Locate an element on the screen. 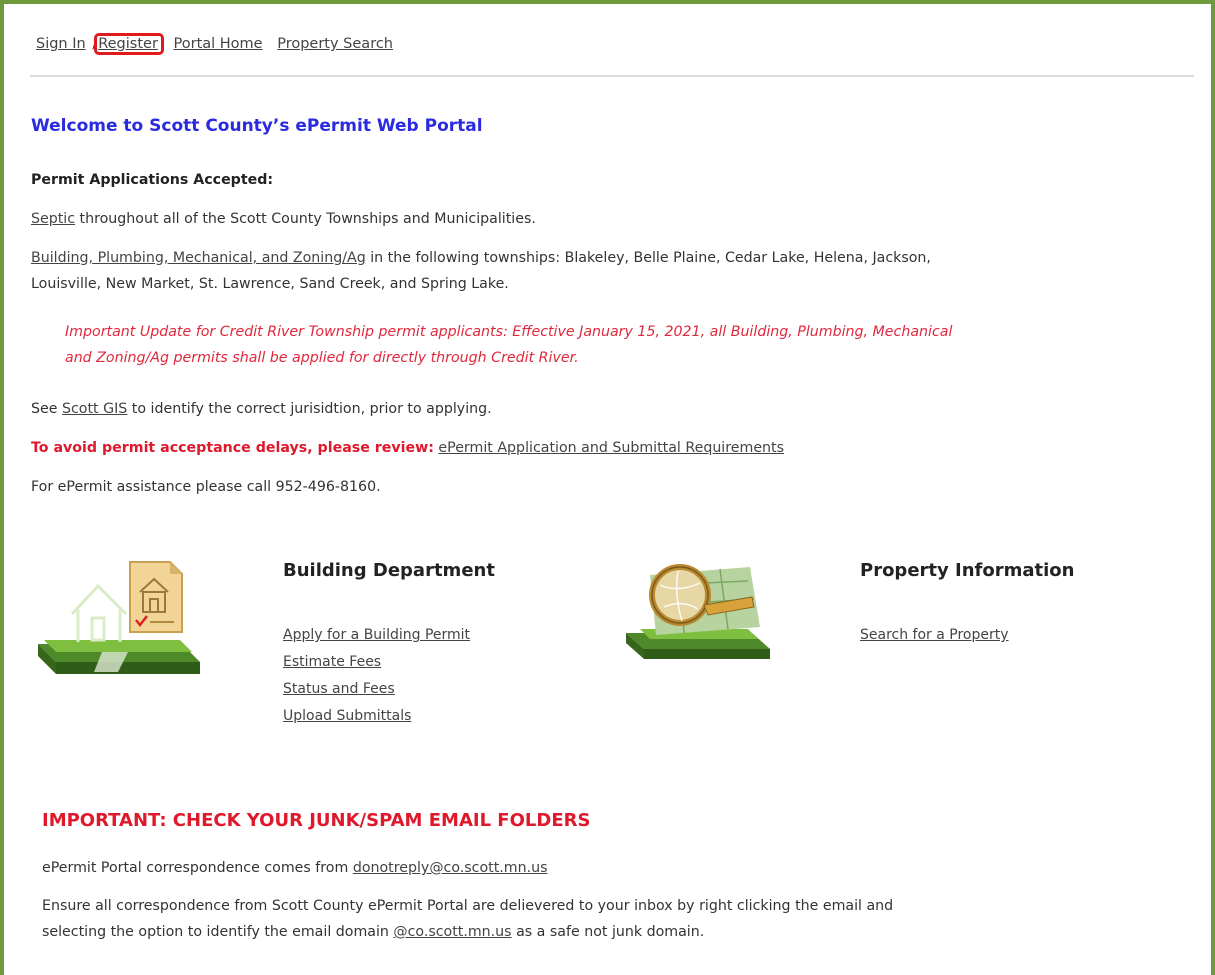 Image resolution: width=1215 pixels, height=975 pixels. gis-prefix: See is located at coordinates (46, 409).